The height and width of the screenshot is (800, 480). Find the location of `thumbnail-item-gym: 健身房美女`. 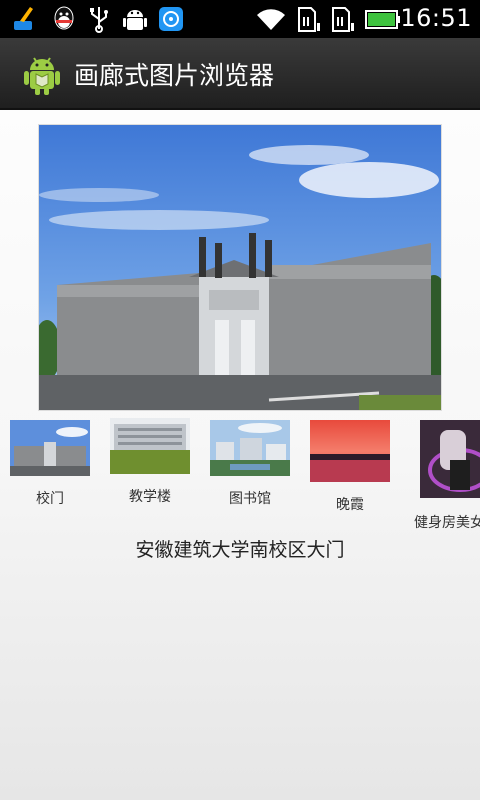

thumbnail-item-gym: 健身房美女 is located at coordinates (440, 477).